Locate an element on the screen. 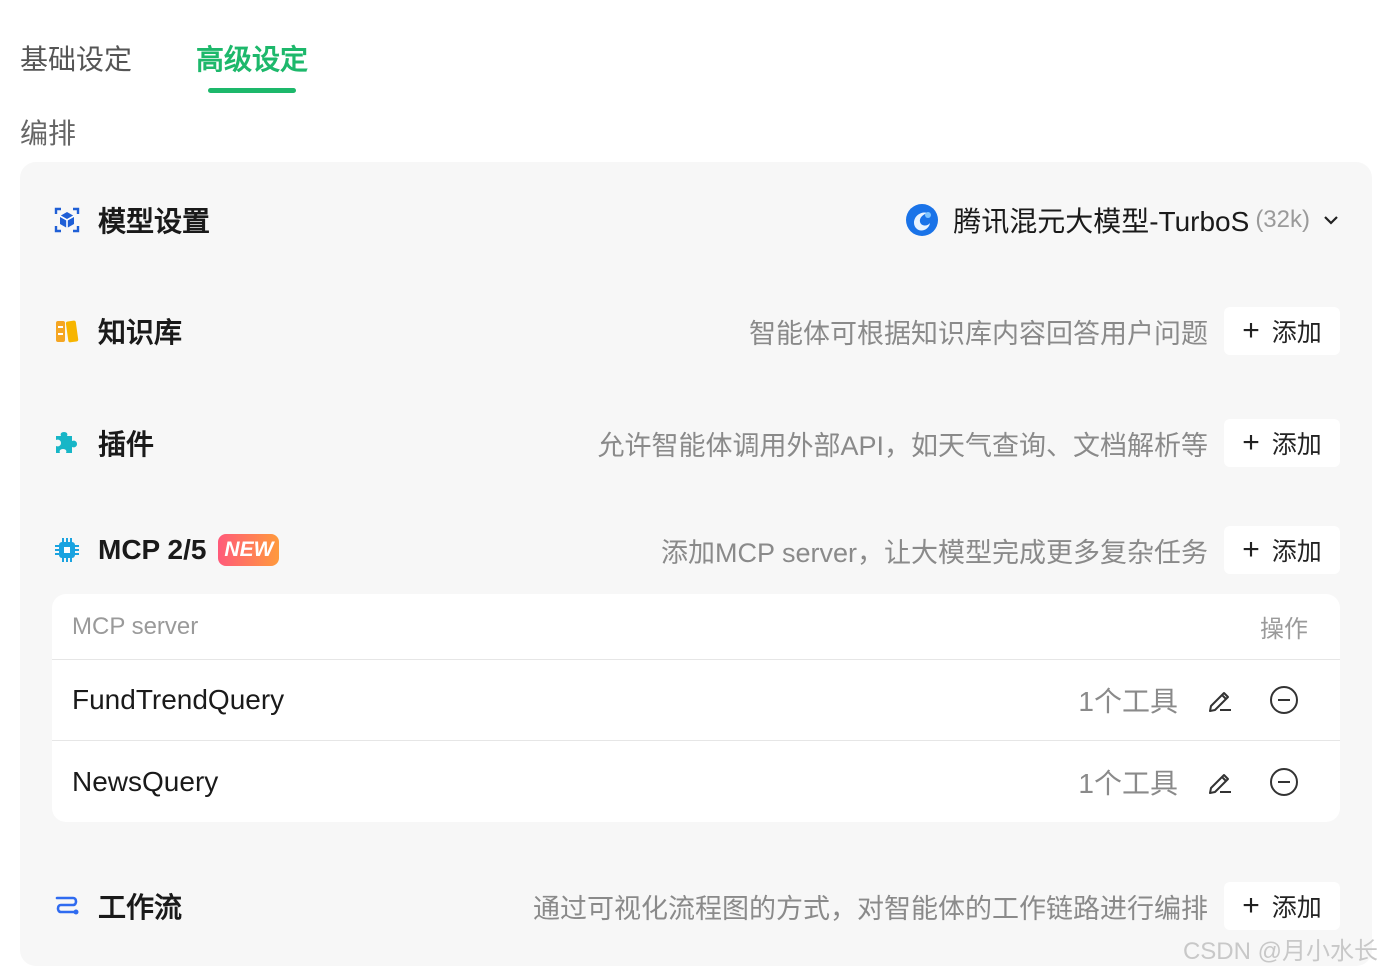 This screenshot has height=974, width=1384. puzzle-icon is located at coordinates (67, 443).